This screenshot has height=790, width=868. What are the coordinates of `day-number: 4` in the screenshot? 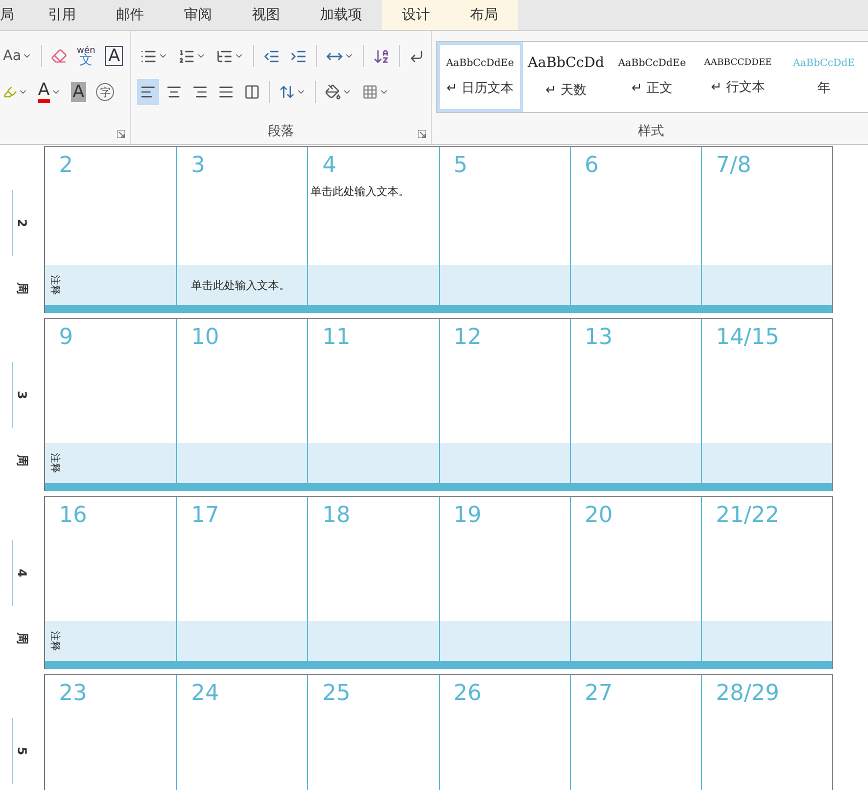 It's located at (329, 165).